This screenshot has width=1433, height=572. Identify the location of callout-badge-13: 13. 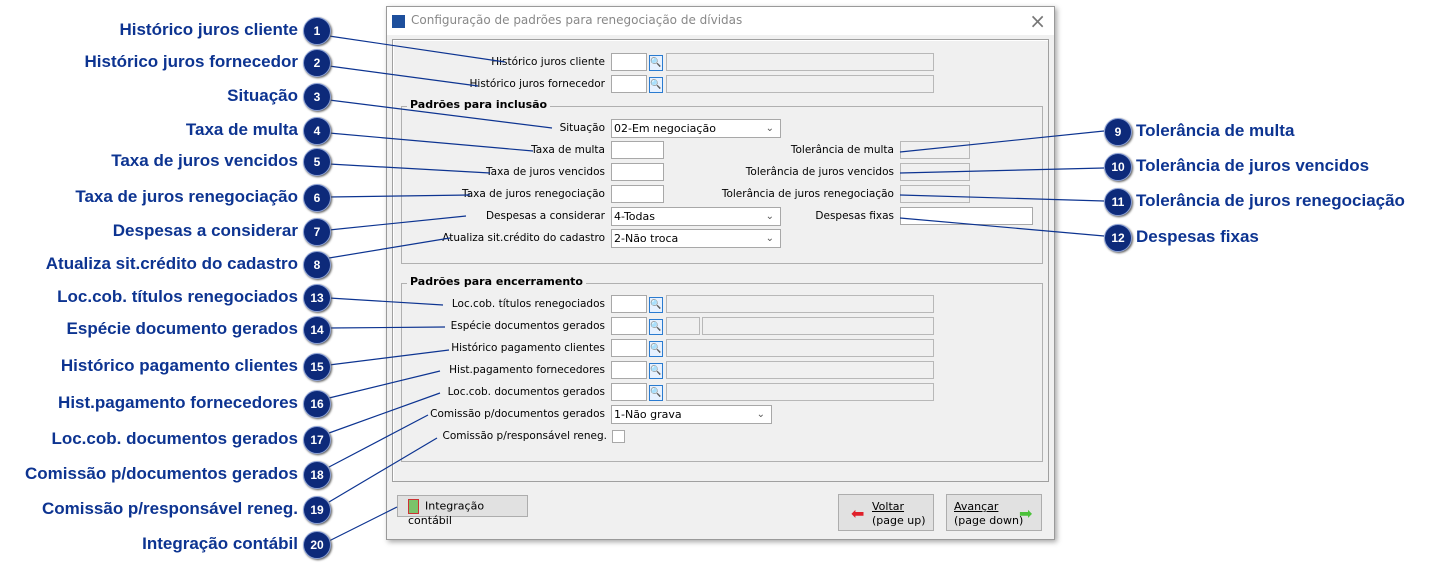
(317, 298).